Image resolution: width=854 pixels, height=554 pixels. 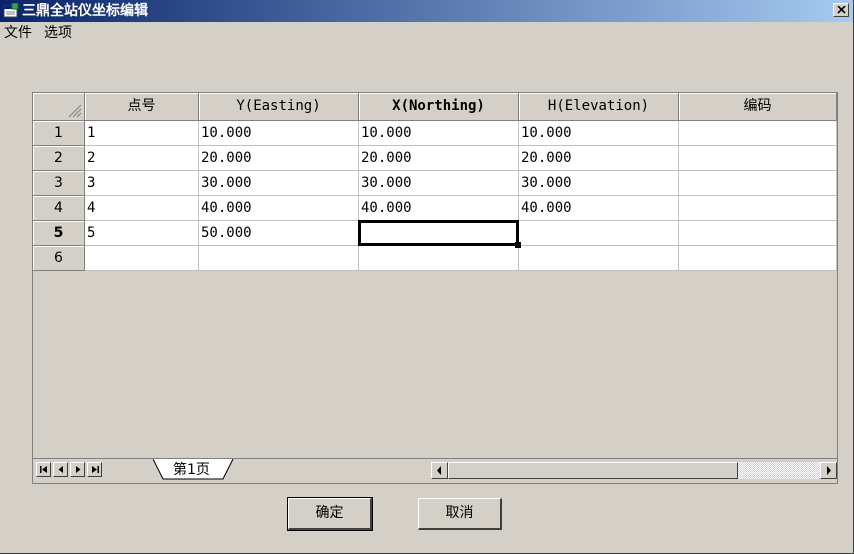 I want to click on app-icon, so click(x=11, y=10).